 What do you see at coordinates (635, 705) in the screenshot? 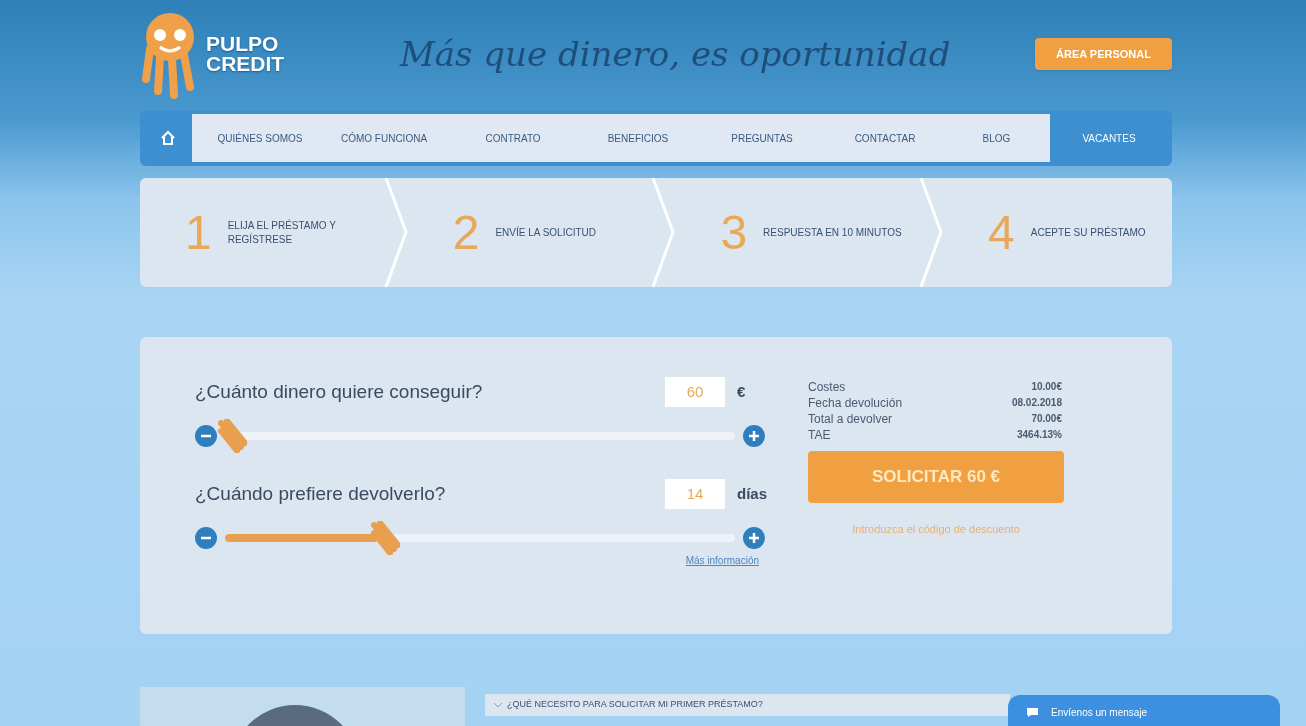
I see `faq-question: ¿QUÉ NECESITO PARA SOLICITAR MI PRIMER PRÉSTAMO?` at bounding box center [635, 705].